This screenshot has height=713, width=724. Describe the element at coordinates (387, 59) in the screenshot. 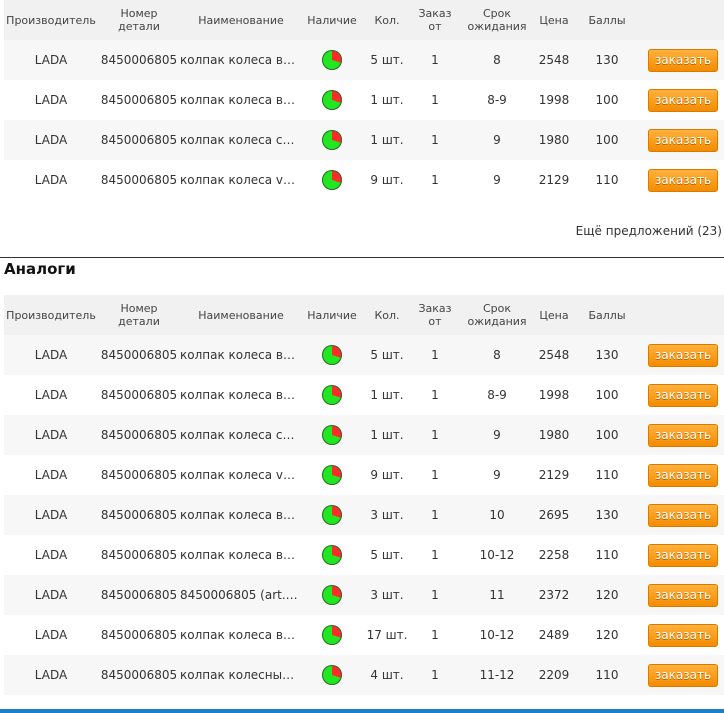

I see `quantity-cell: 5 шт.` at that location.